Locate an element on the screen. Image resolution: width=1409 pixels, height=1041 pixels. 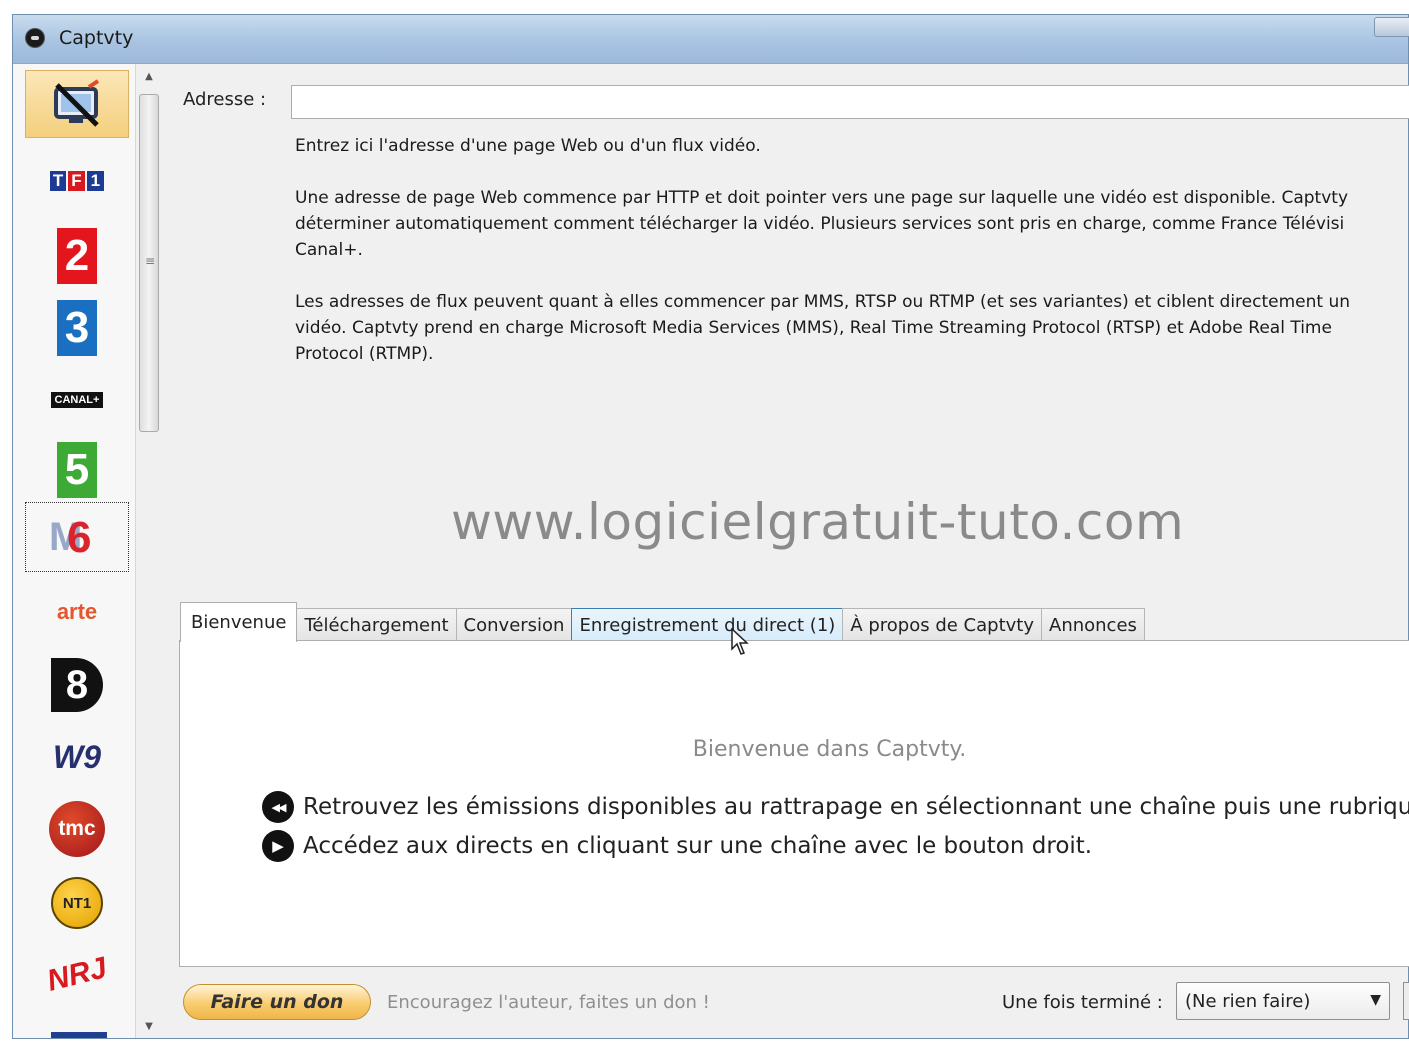
tmc-logo: tmc is located at coordinates (77, 829).